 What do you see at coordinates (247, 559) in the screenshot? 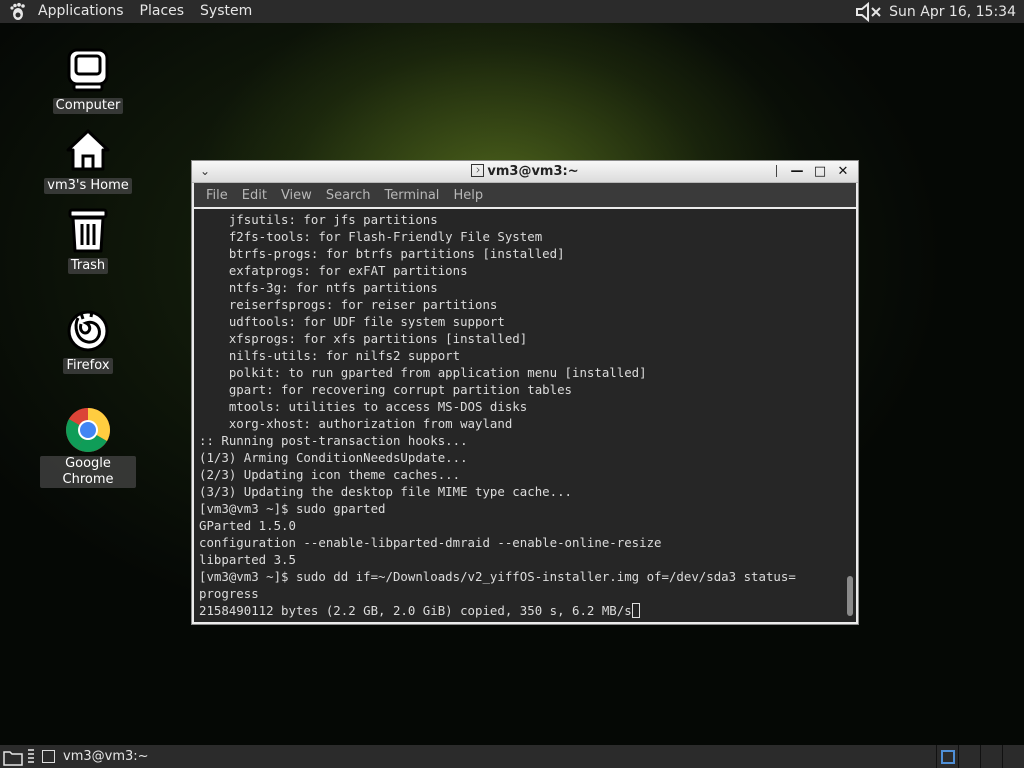
I see `terminal-line: libparted 3.5` at bounding box center [247, 559].